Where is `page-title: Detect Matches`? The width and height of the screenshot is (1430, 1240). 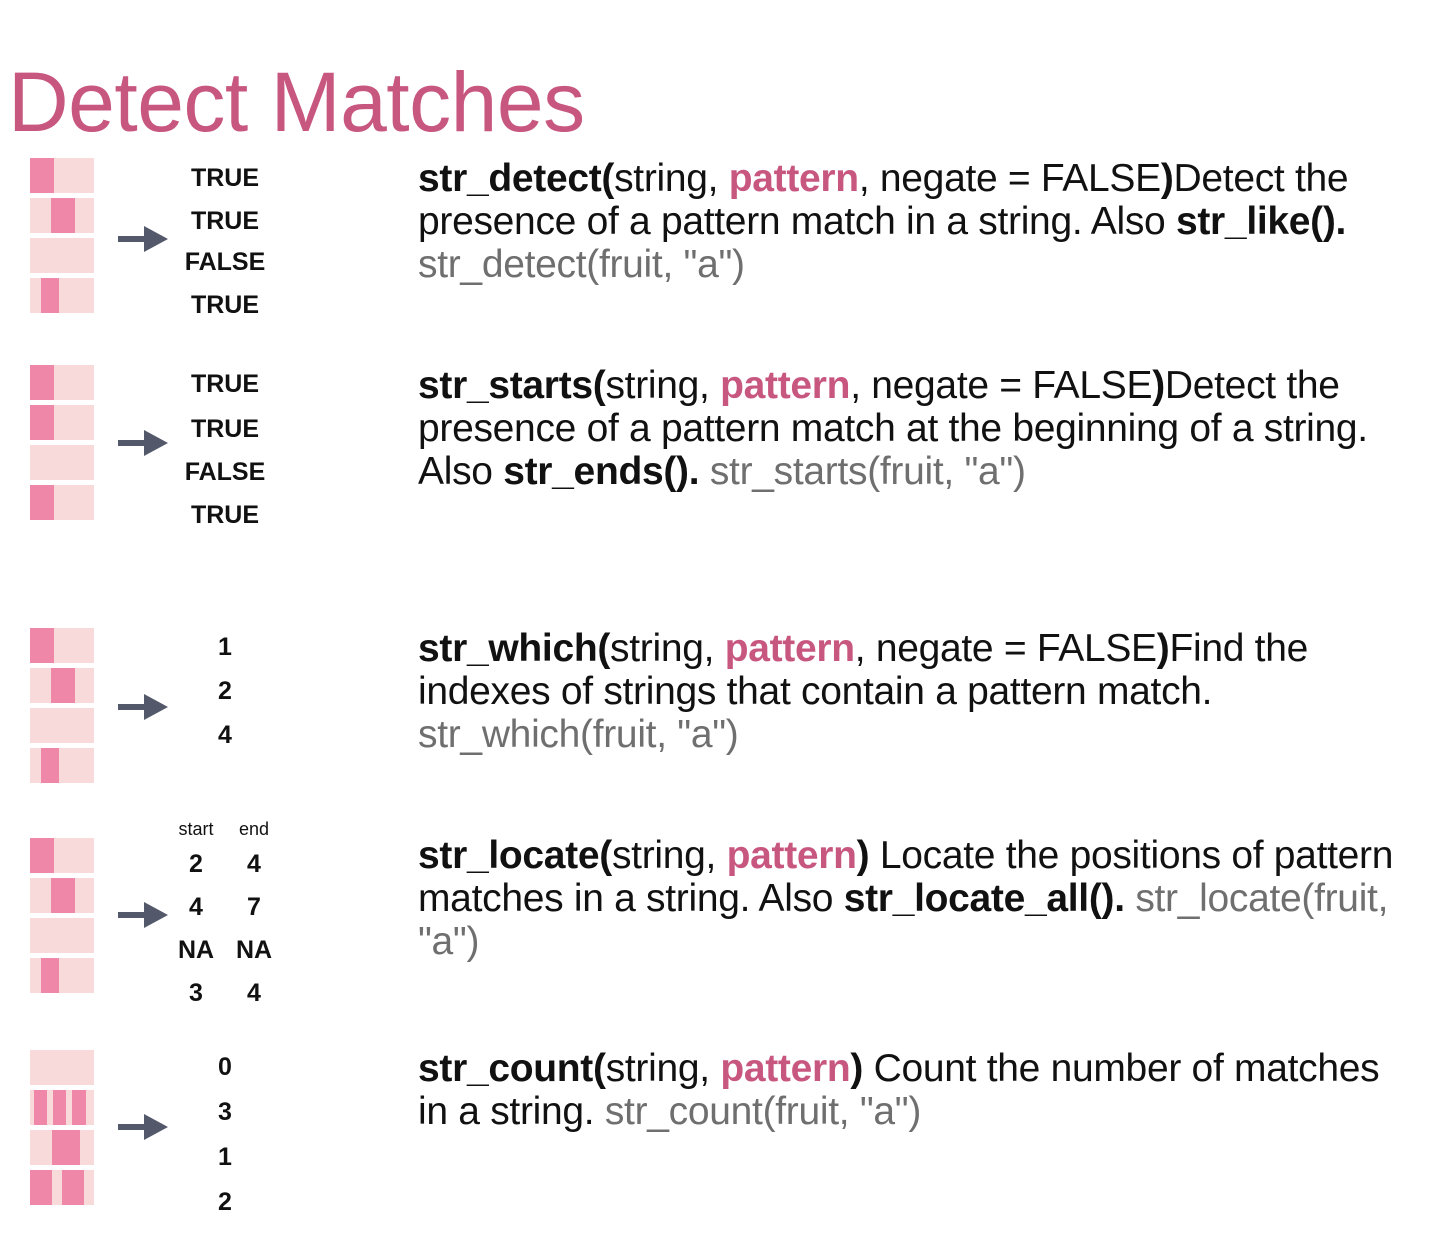
page-title: Detect Matches is located at coordinates (296, 102).